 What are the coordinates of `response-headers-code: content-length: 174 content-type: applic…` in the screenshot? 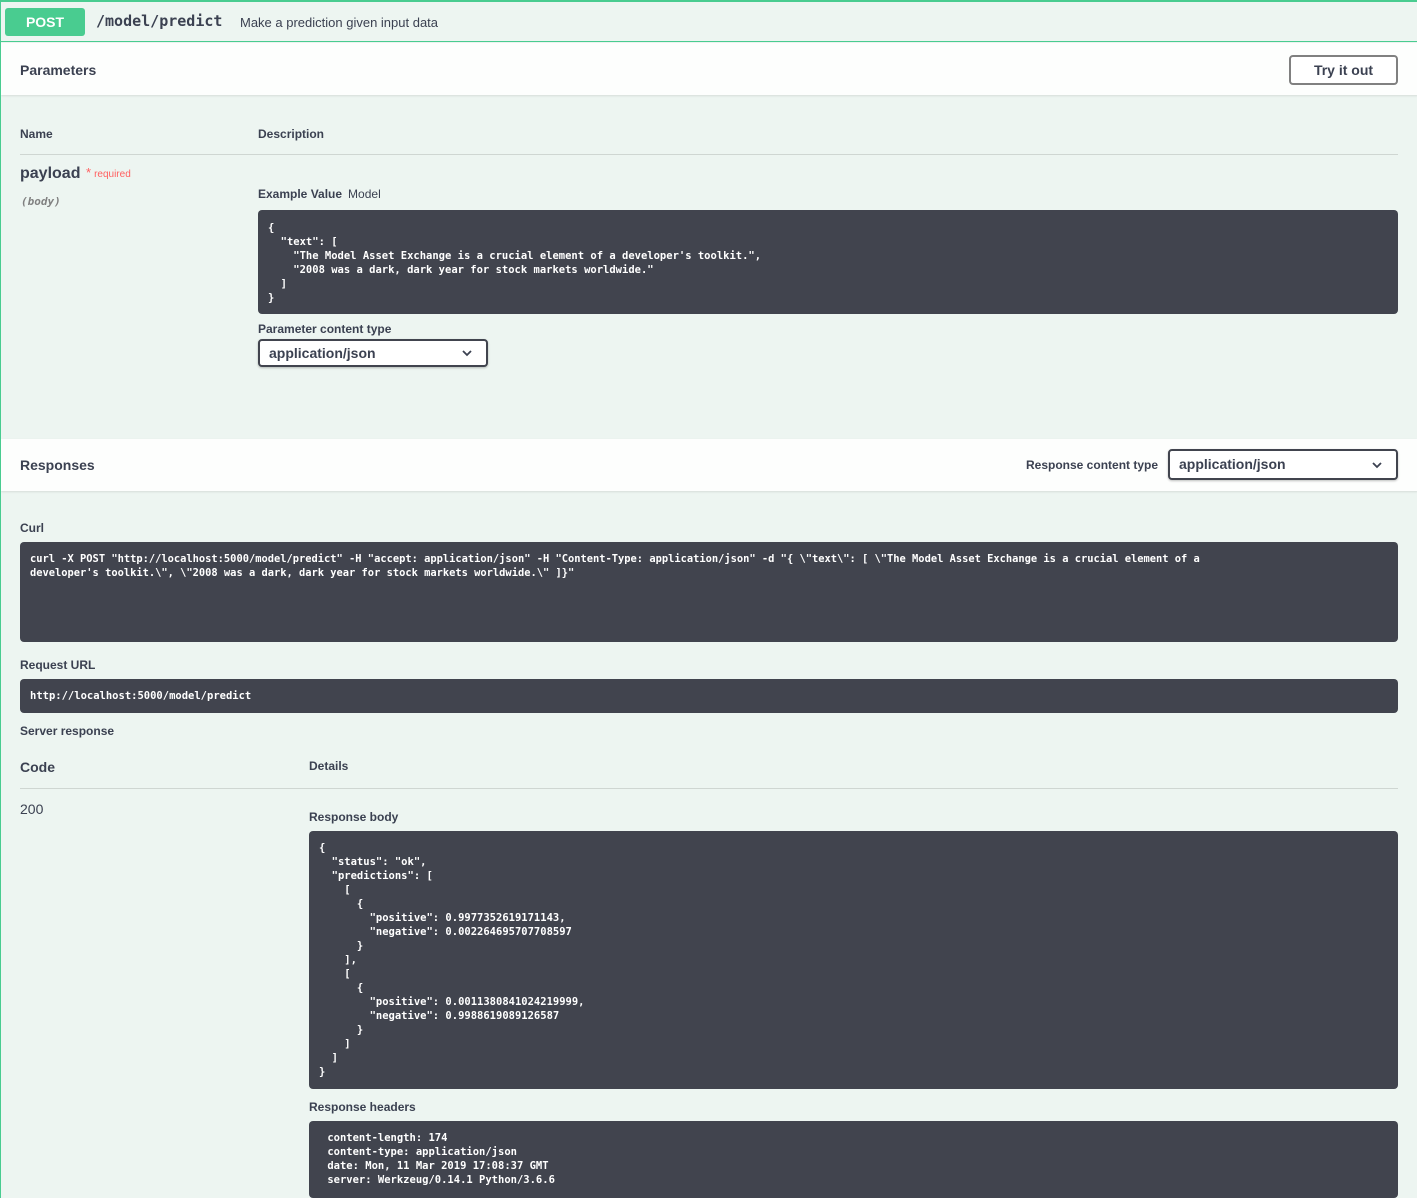 It's located at (853, 1159).